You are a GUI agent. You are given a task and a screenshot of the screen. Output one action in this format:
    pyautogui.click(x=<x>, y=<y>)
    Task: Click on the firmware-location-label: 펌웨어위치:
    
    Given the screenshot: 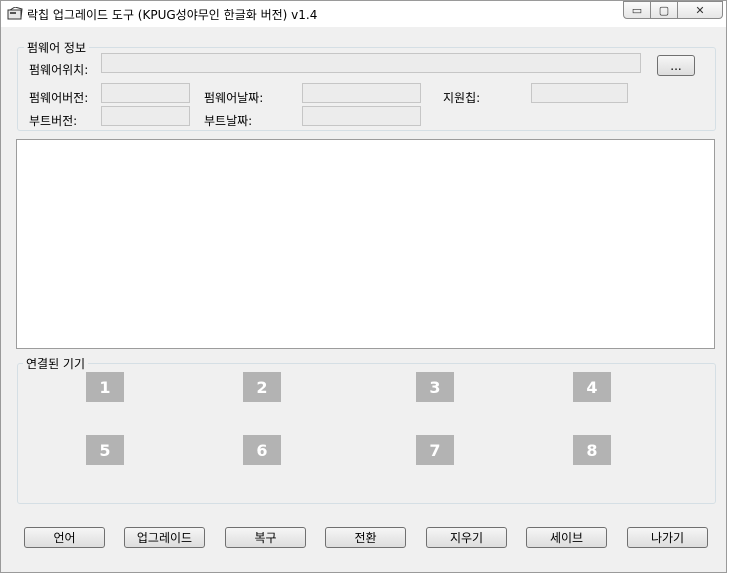 What is the action you would take?
    pyautogui.click(x=59, y=70)
    